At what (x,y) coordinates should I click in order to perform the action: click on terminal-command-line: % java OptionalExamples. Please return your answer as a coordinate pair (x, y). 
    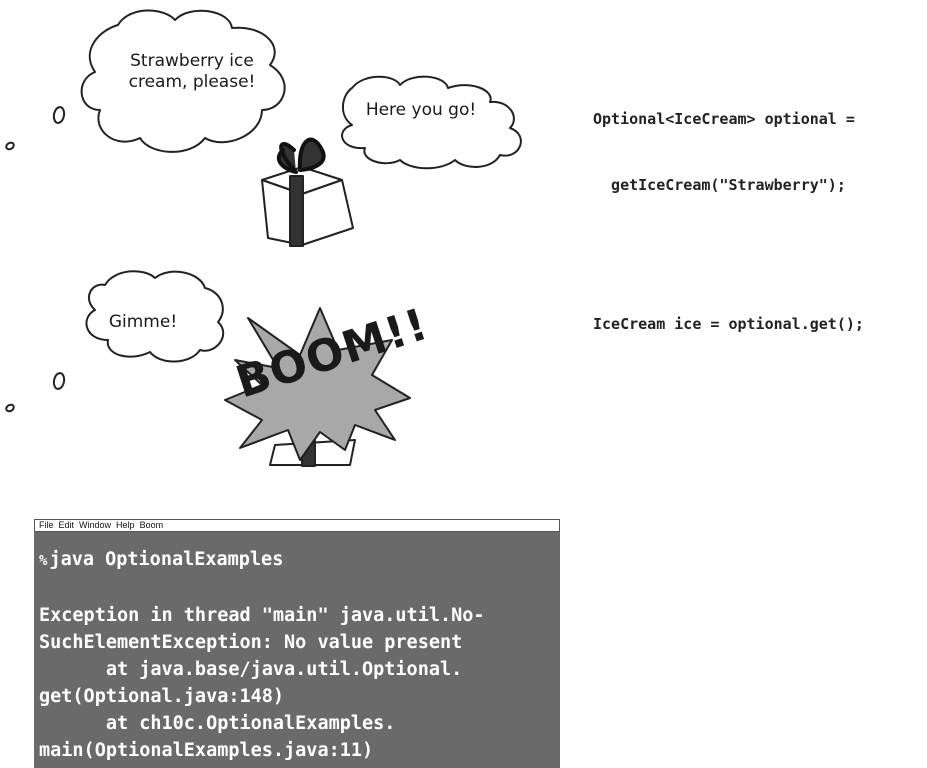
    Looking at the image, I should click on (299, 560).